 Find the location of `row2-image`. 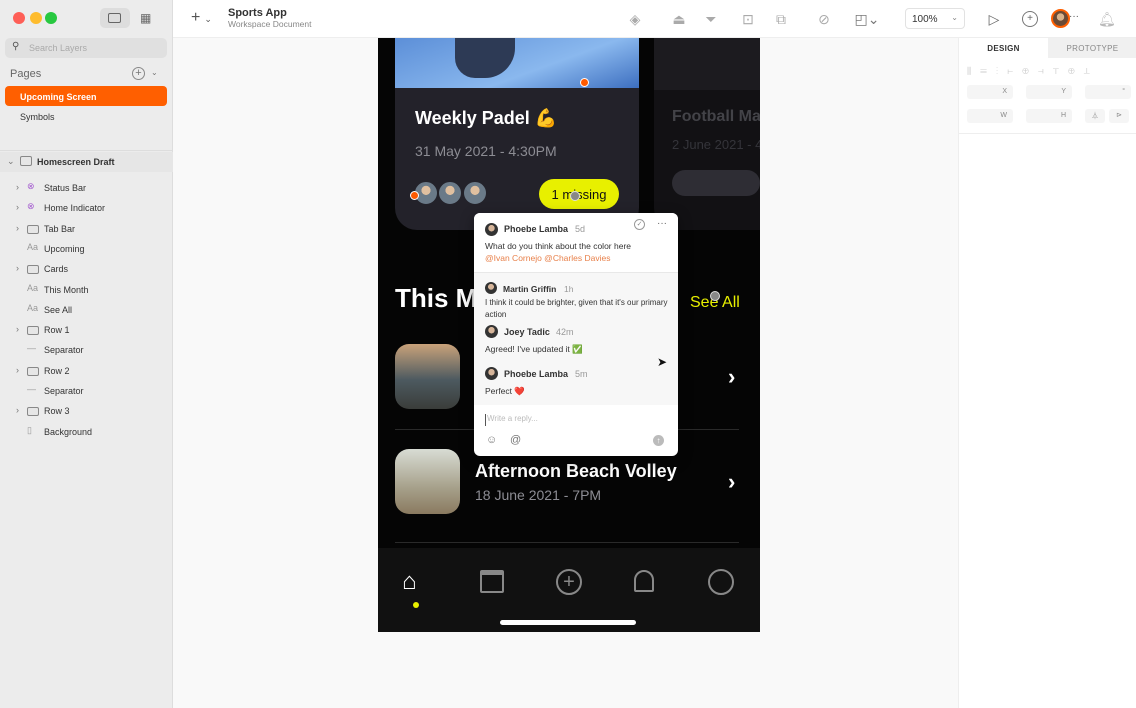

row2-image is located at coordinates (427, 481).